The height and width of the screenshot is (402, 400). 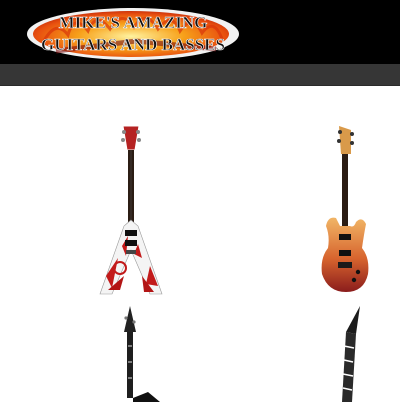 What do you see at coordinates (345, 209) in the screenshot?
I see `superstrat-guitar-icon` at bounding box center [345, 209].